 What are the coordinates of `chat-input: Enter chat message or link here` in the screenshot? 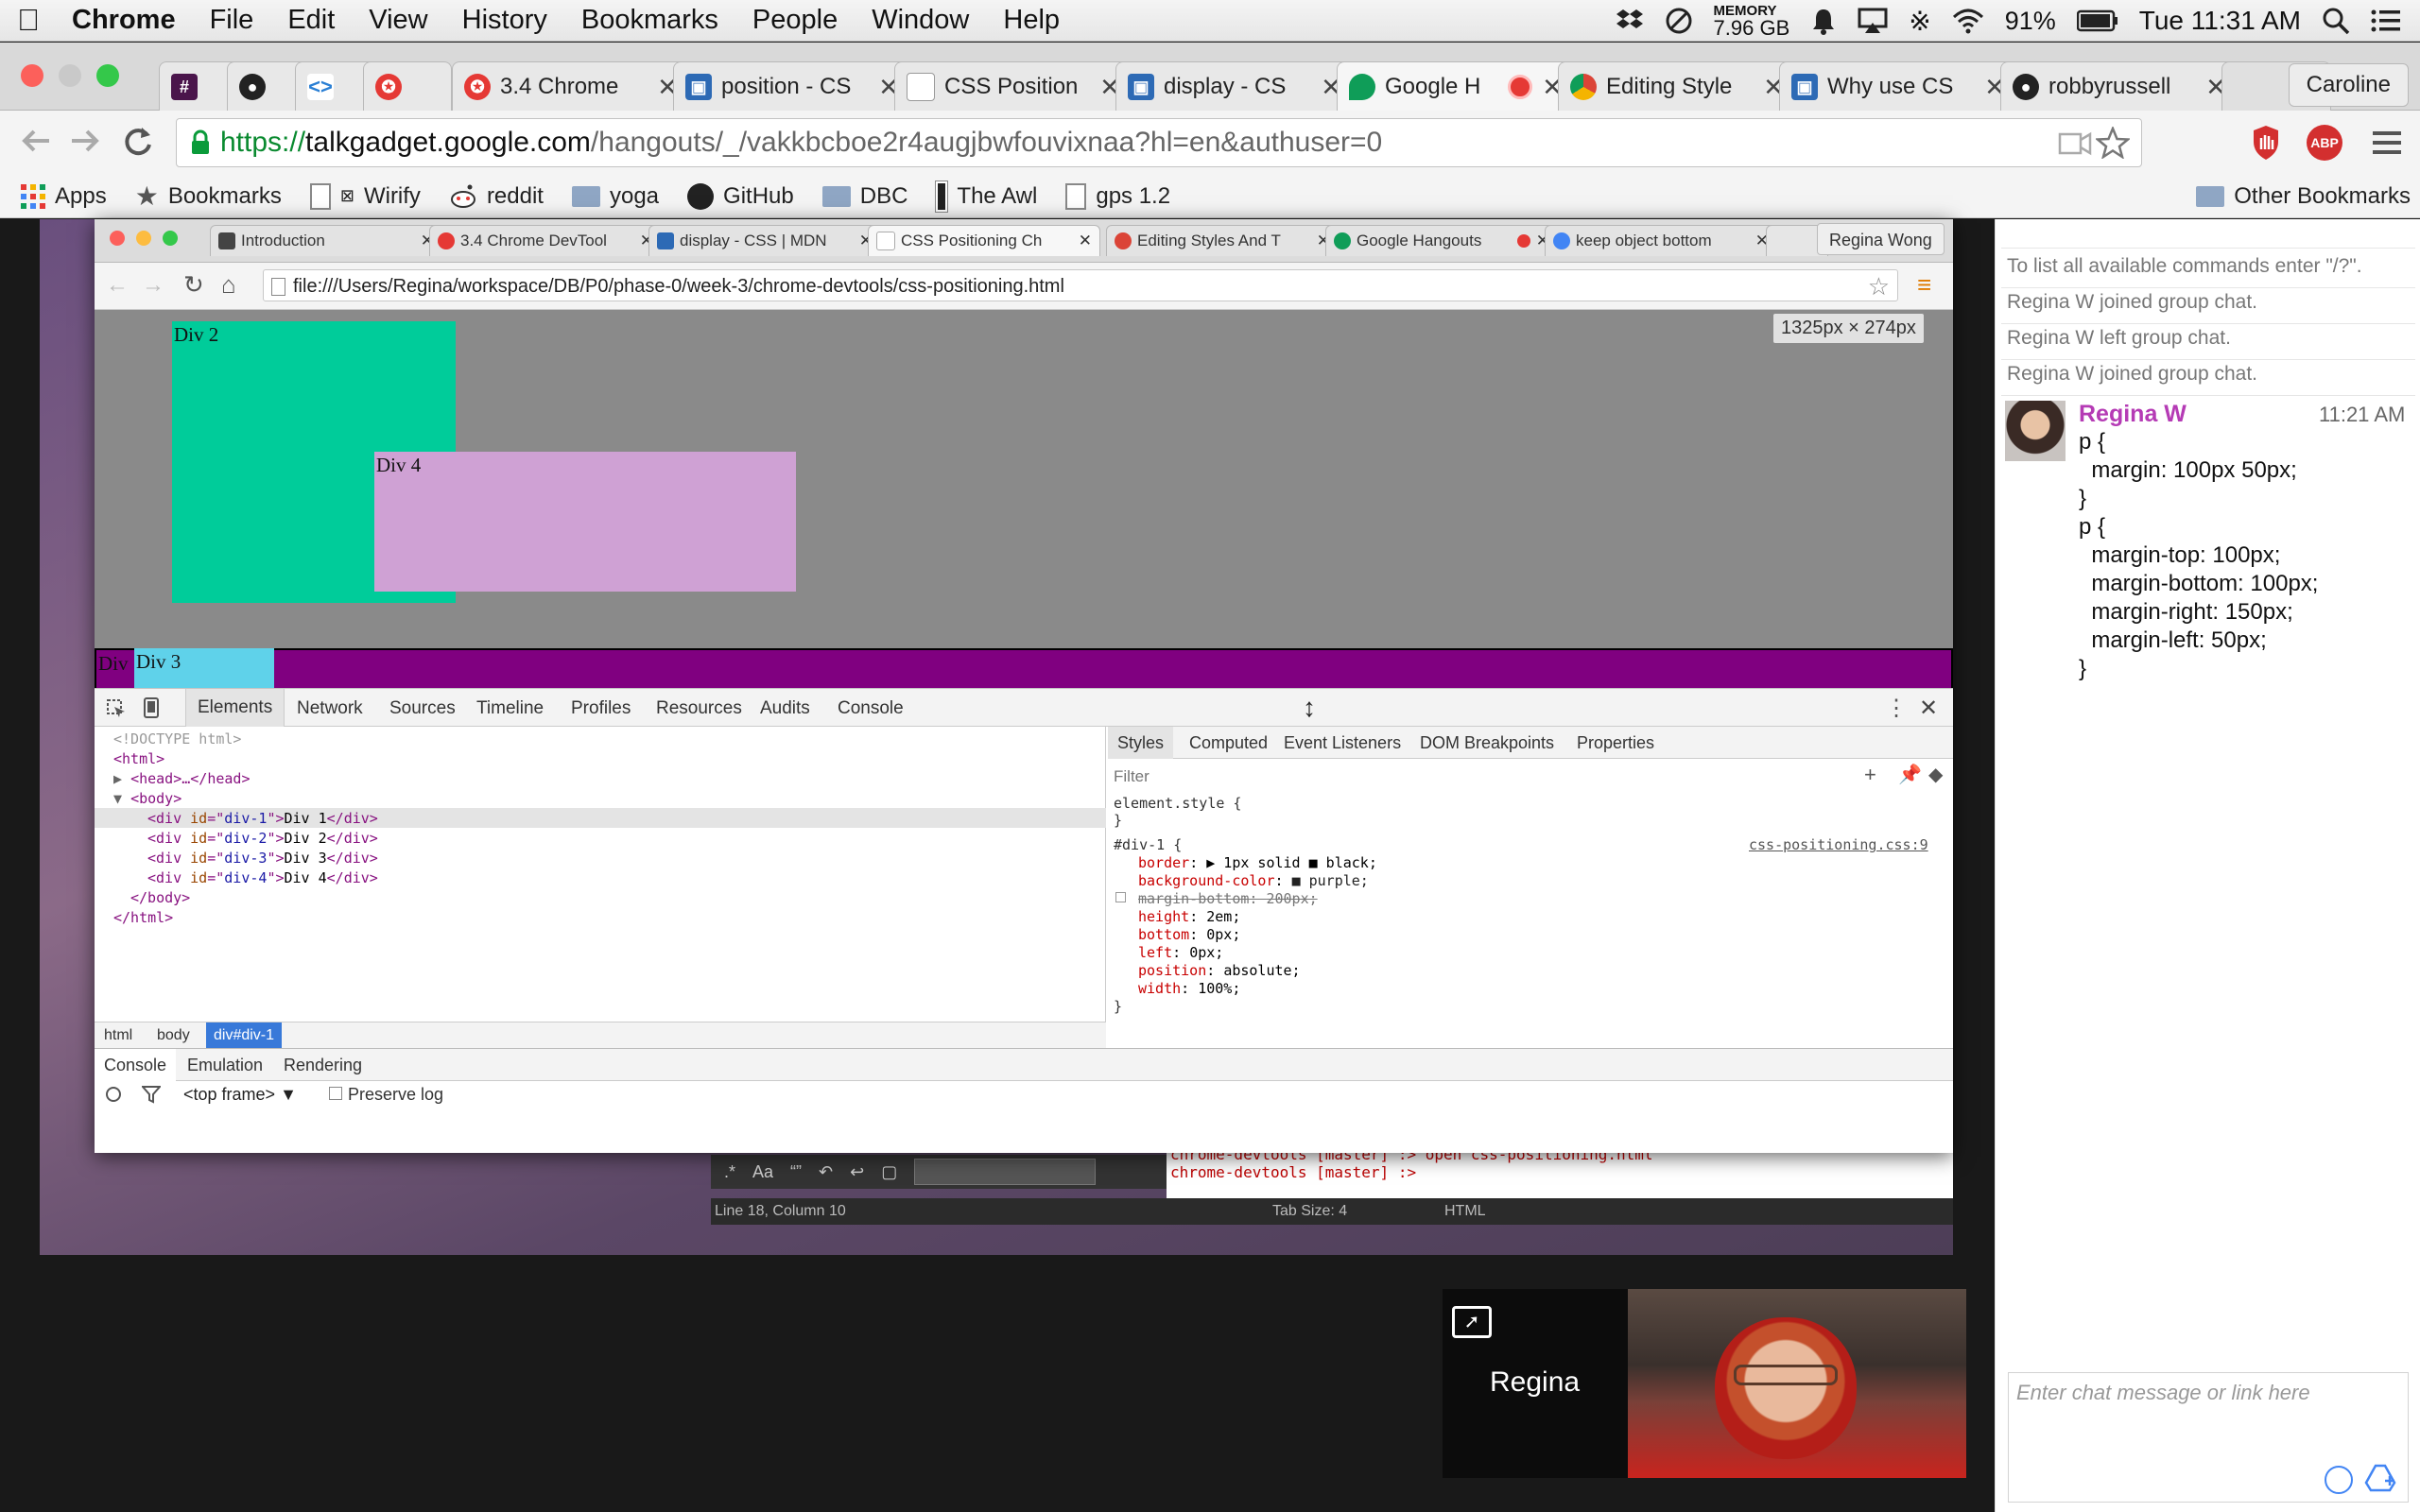 It's located at (2208, 1437).